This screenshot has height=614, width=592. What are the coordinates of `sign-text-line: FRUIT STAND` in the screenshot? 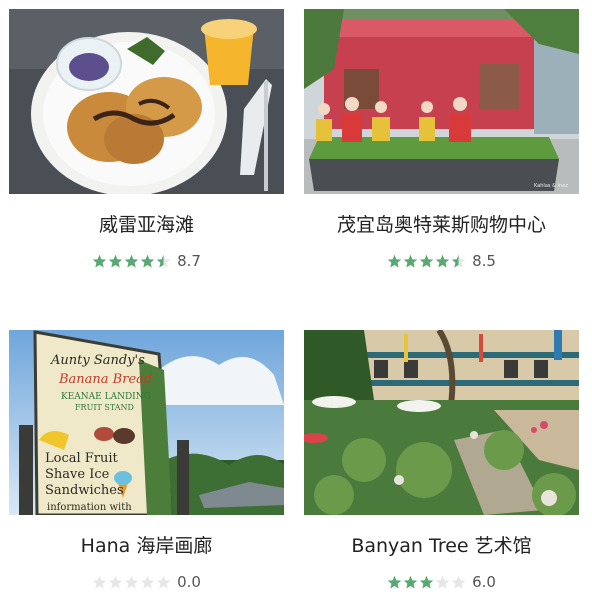 It's located at (104, 407).